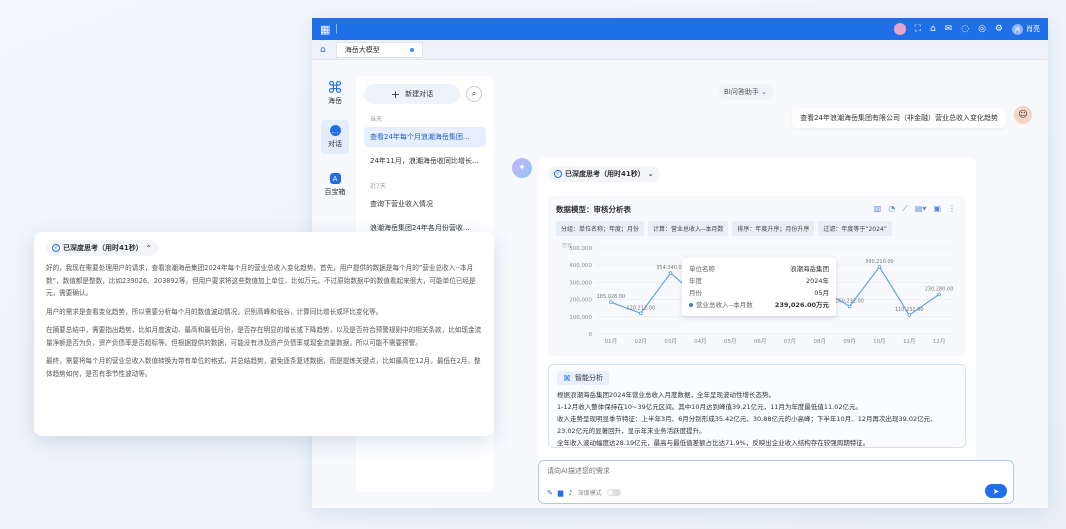  Describe the element at coordinates (580, 249) in the screenshot. I see `y-tick-label: 500,000` at that location.